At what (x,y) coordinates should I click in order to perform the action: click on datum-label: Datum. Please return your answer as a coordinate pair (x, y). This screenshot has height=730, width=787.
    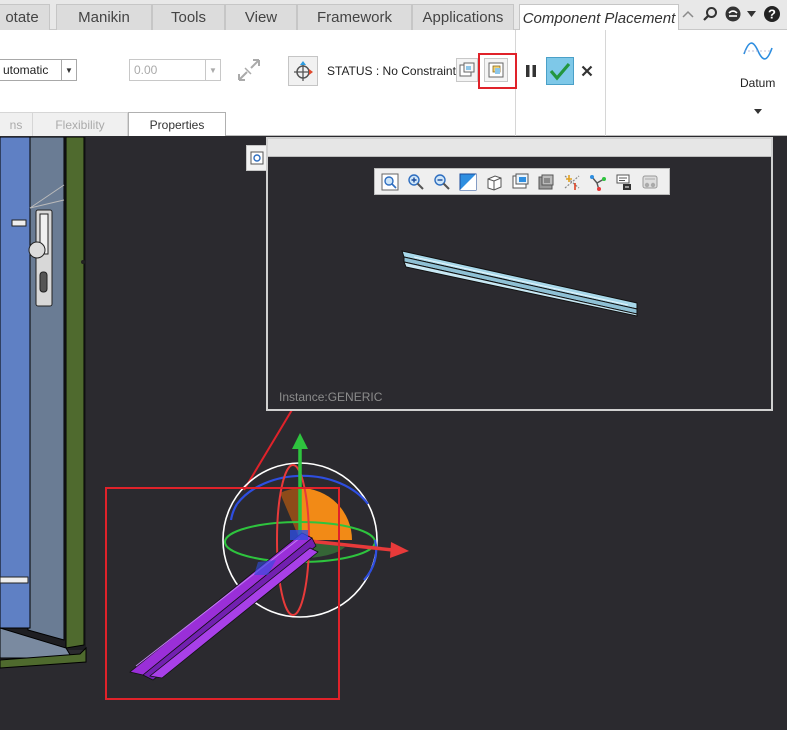
    Looking at the image, I should click on (758, 83).